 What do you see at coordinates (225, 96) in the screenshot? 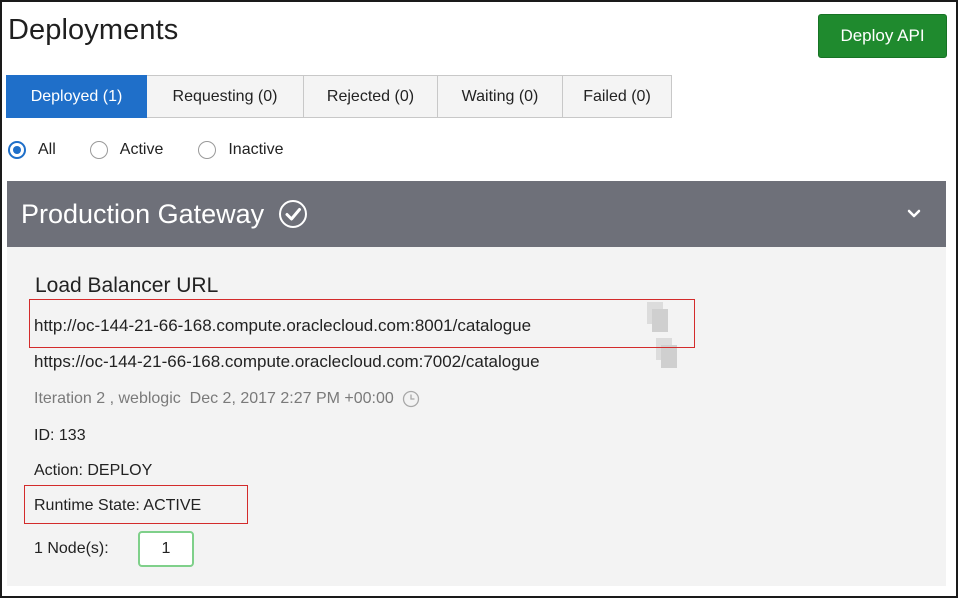
I see `tab-requesting: Requesting (0)` at bounding box center [225, 96].